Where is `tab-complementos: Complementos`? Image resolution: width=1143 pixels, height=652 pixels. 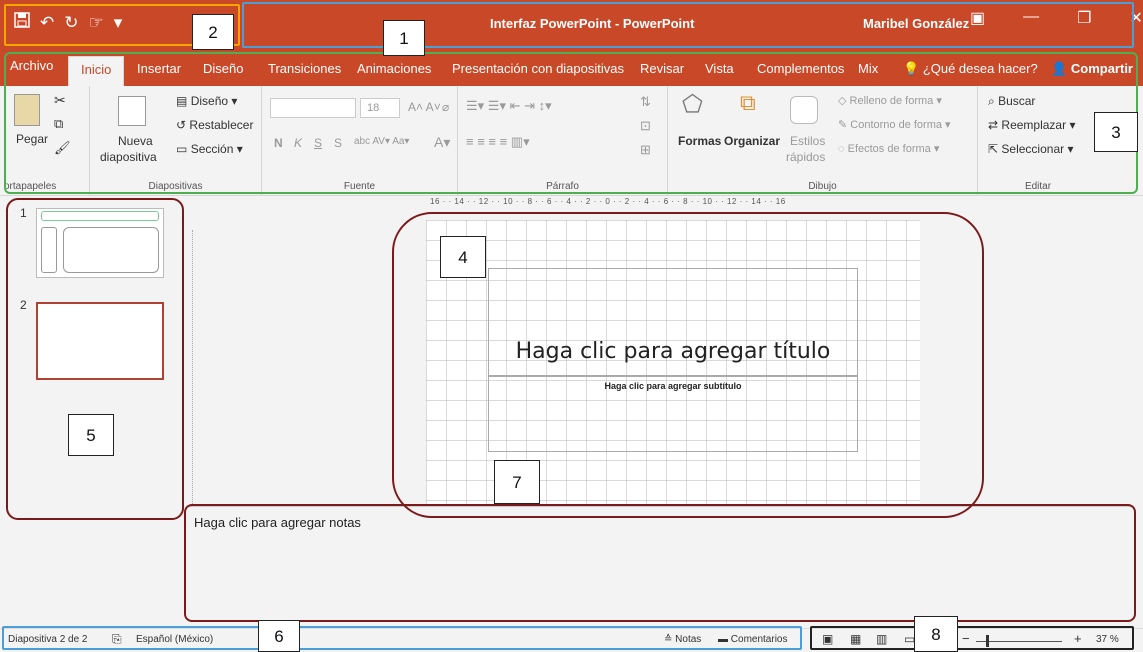
tab-complementos: Complementos is located at coordinates (800, 68).